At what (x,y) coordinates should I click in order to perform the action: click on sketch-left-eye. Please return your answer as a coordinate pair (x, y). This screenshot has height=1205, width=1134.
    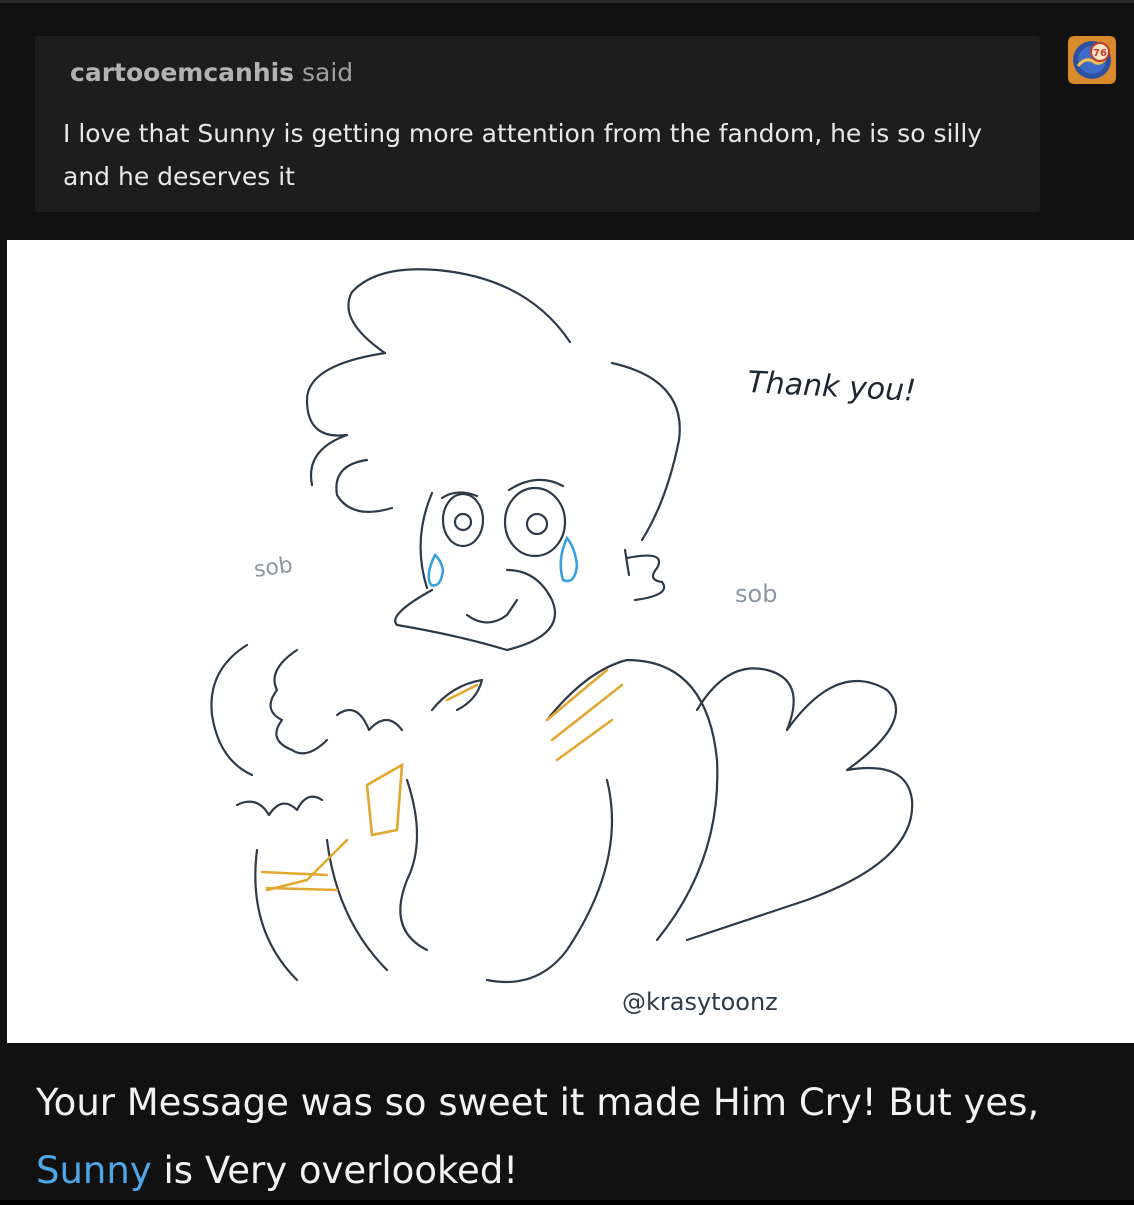
    Looking at the image, I should click on (463, 520).